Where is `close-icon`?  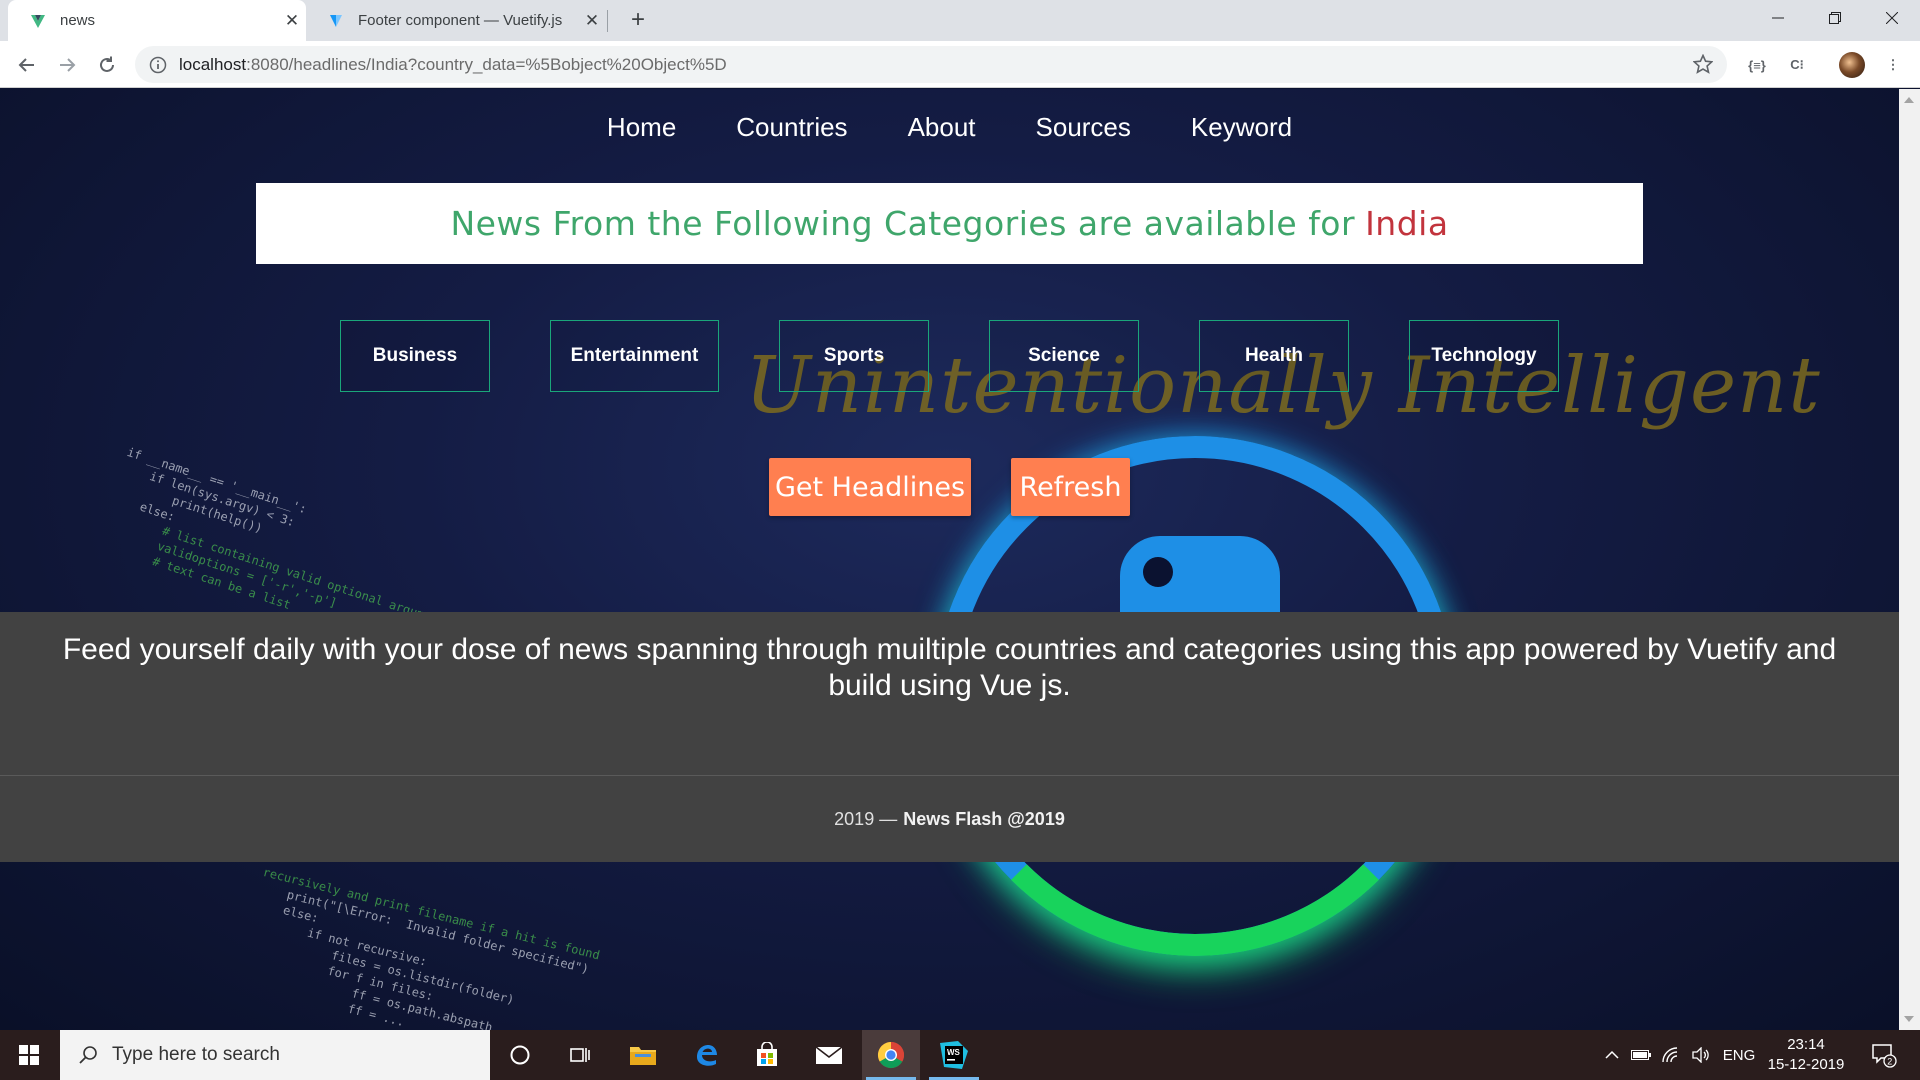 close-icon is located at coordinates (1891, 18).